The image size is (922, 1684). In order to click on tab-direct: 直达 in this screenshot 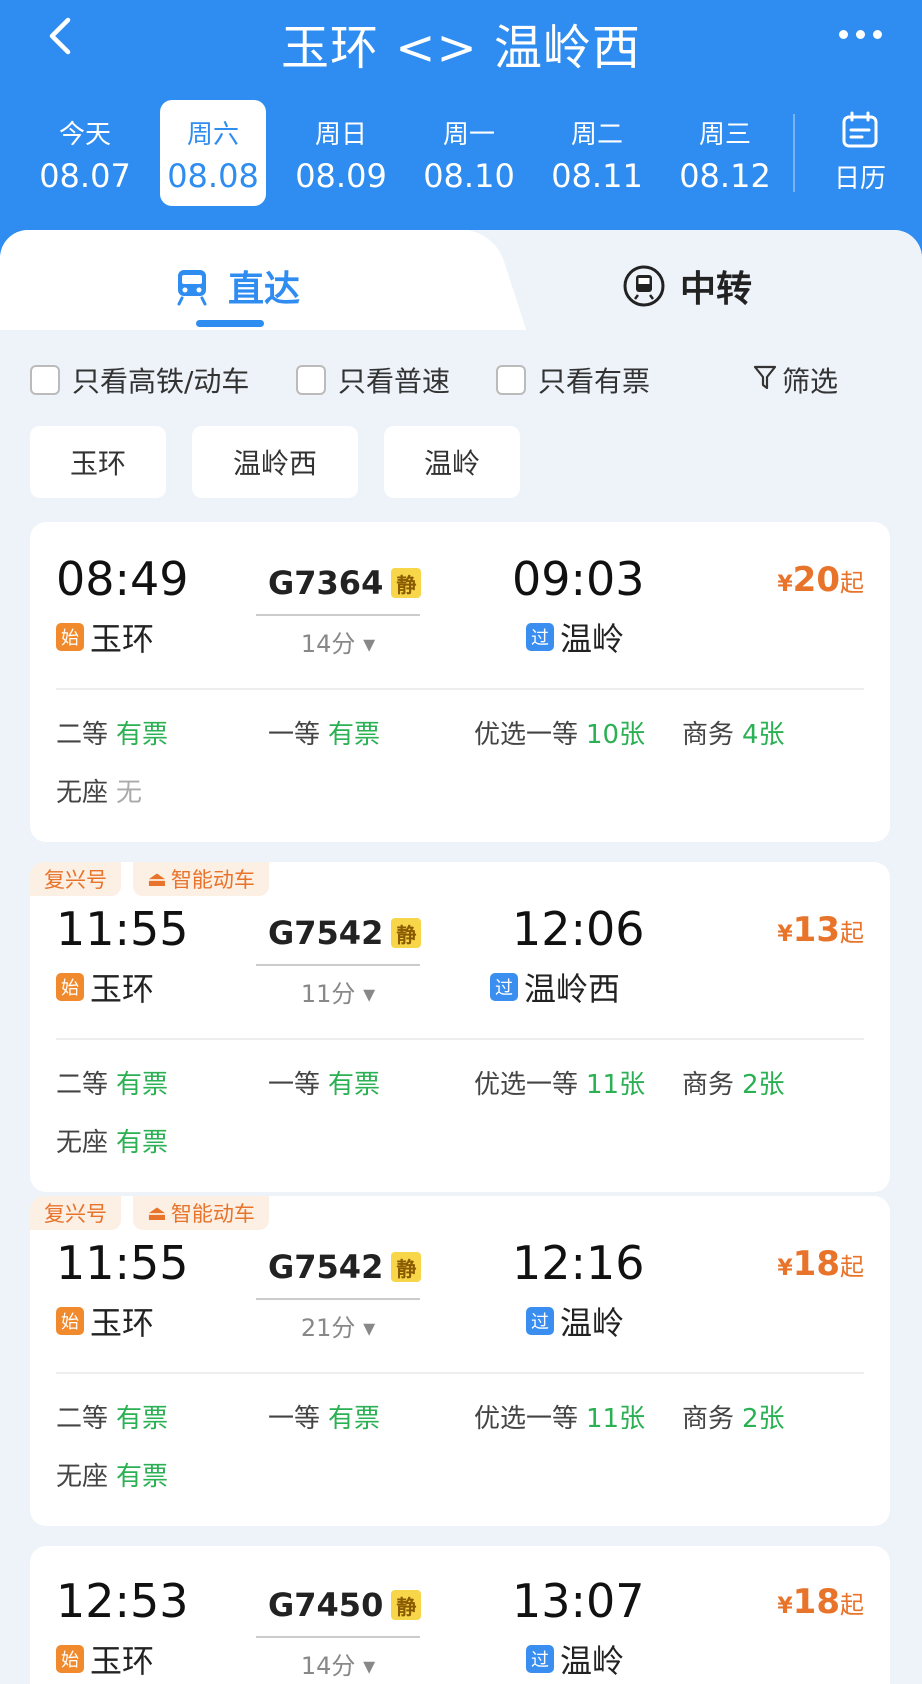, I will do `click(235, 286)`.